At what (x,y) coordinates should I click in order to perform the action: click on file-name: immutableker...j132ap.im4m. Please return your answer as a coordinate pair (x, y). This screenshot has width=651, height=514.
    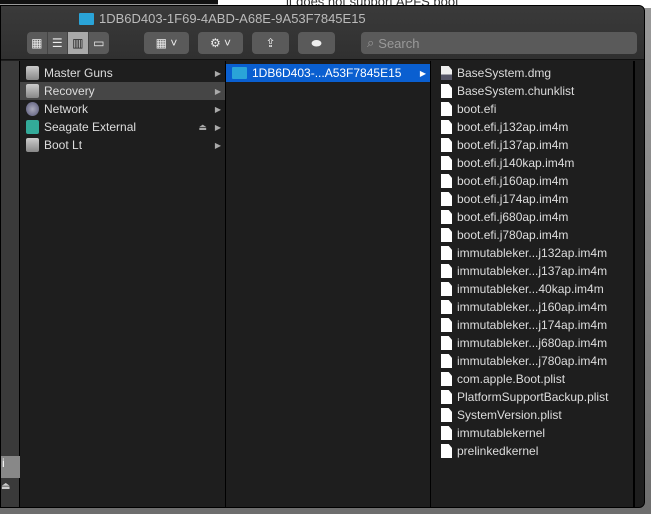
    Looking at the image, I should click on (532, 253).